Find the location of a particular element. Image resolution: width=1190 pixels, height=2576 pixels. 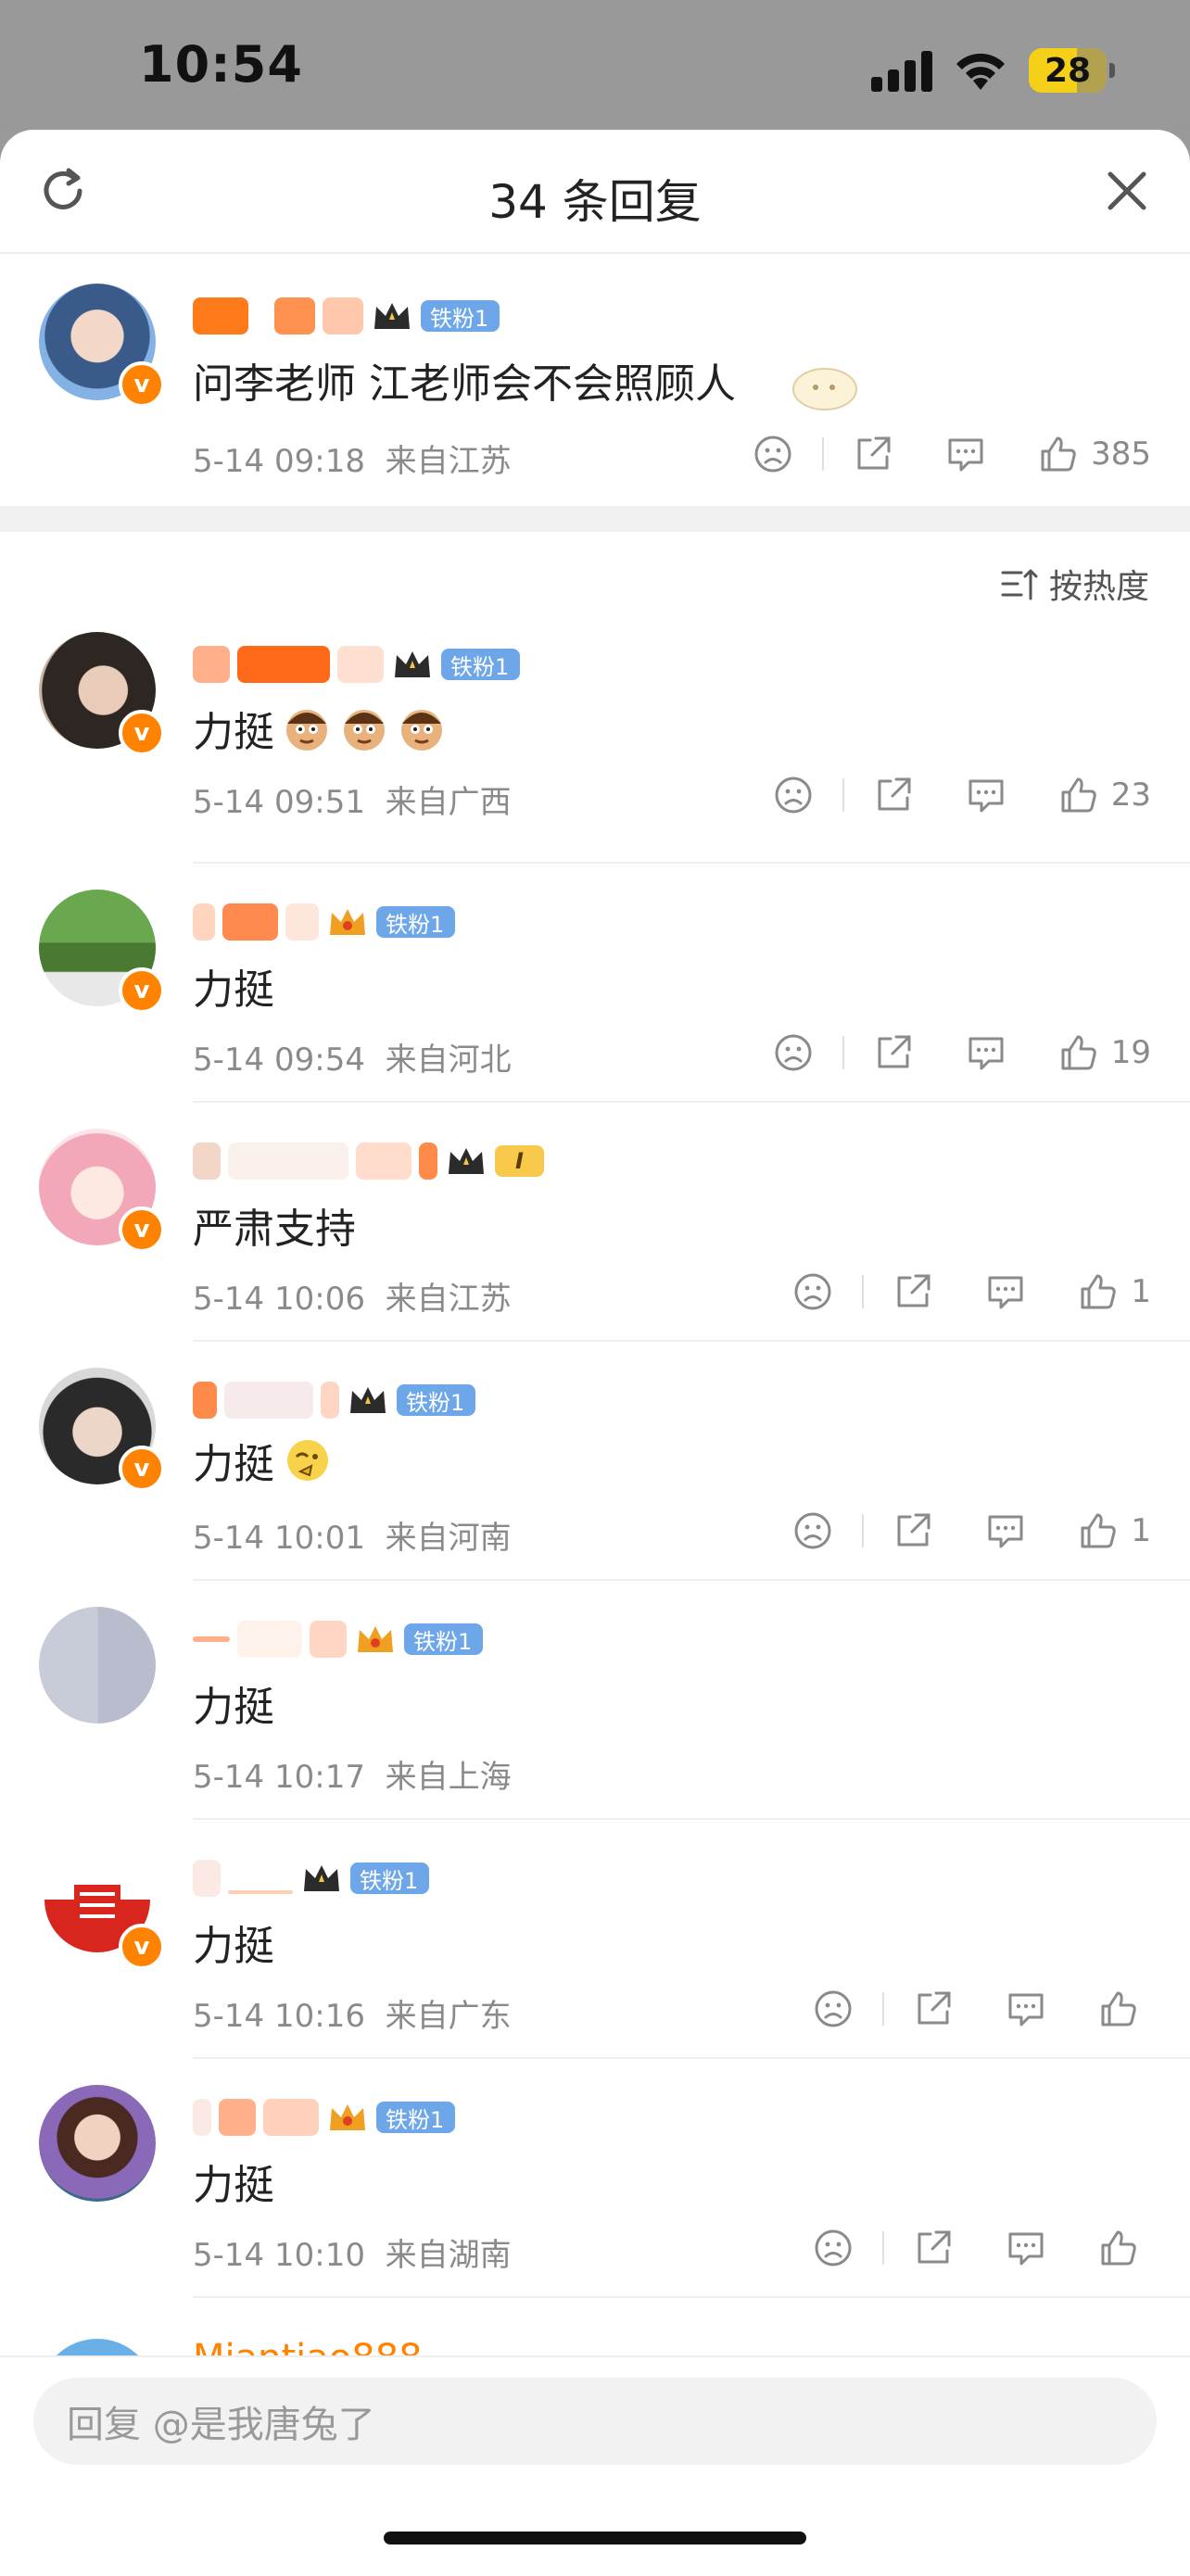

page-title: 34 条回复 is located at coordinates (595, 202).